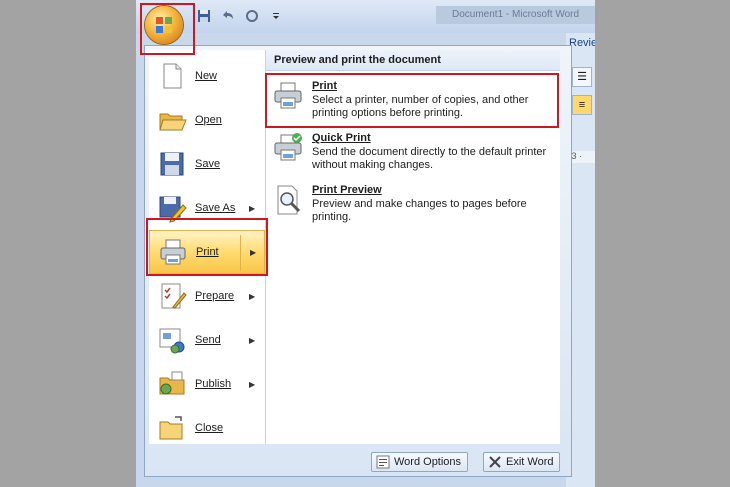 The height and width of the screenshot is (487, 730). What do you see at coordinates (240, 16) in the screenshot?
I see `quick-access-toolbar` at bounding box center [240, 16].